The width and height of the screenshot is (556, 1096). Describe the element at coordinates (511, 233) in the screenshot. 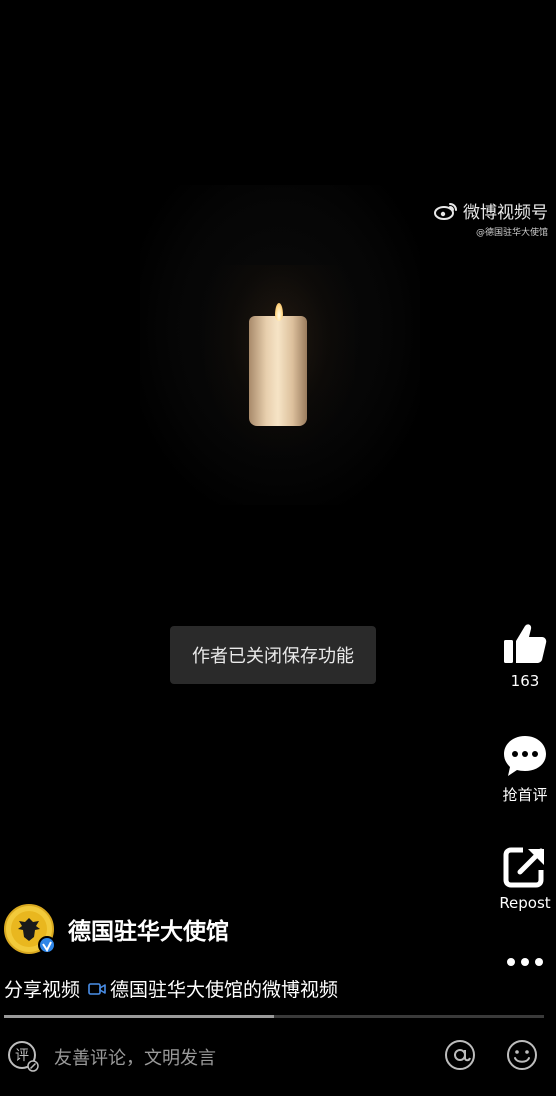

I see `watermark-subtitle: @德国驻华大使馆` at that location.